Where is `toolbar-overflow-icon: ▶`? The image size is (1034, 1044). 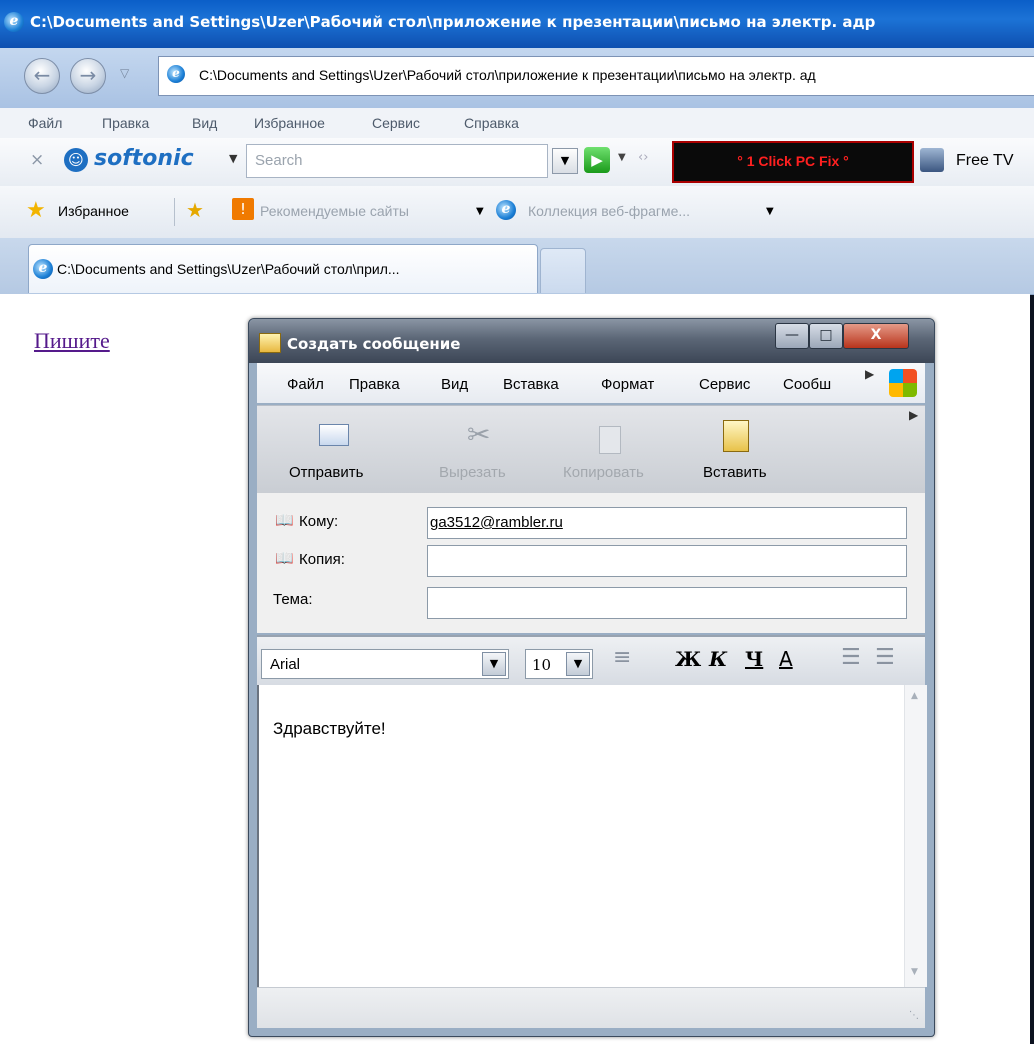
toolbar-overflow-icon: ▶ is located at coordinates (913, 415).